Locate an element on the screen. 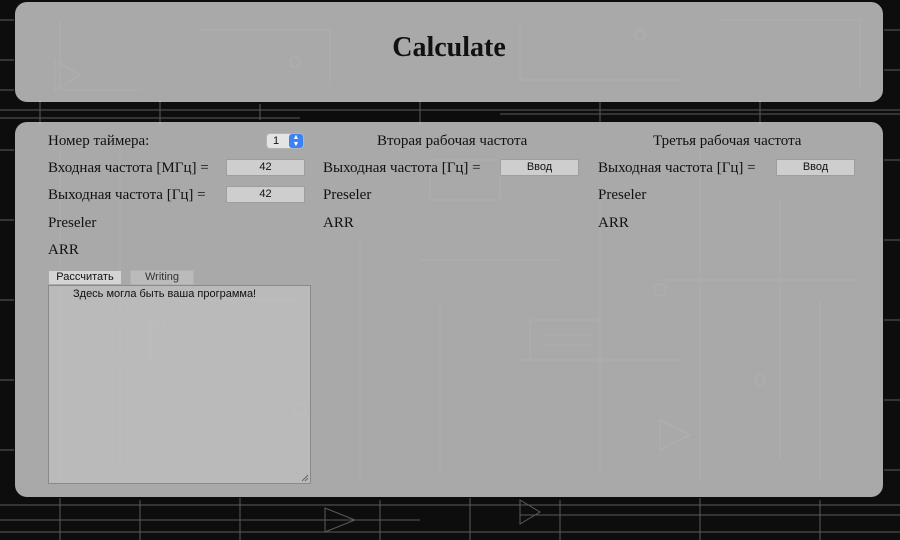 The width and height of the screenshot is (900, 540). output-frequency-field-2: Ввод is located at coordinates (539, 167).